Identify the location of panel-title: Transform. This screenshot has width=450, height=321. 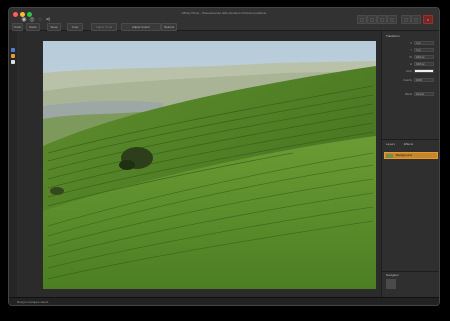
(393, 36).